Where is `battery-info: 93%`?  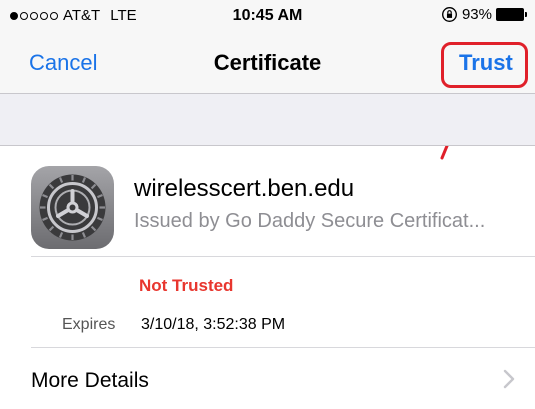 battery-info: 93% is located at coordinates (484, 14).